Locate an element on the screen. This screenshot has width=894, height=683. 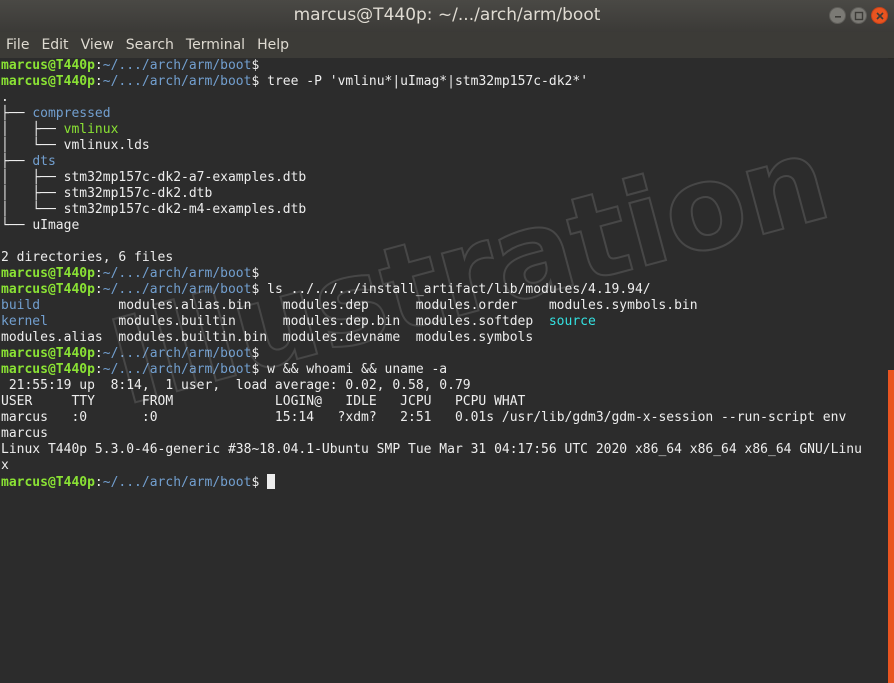
close-icon is located at coordinates (880, 16).